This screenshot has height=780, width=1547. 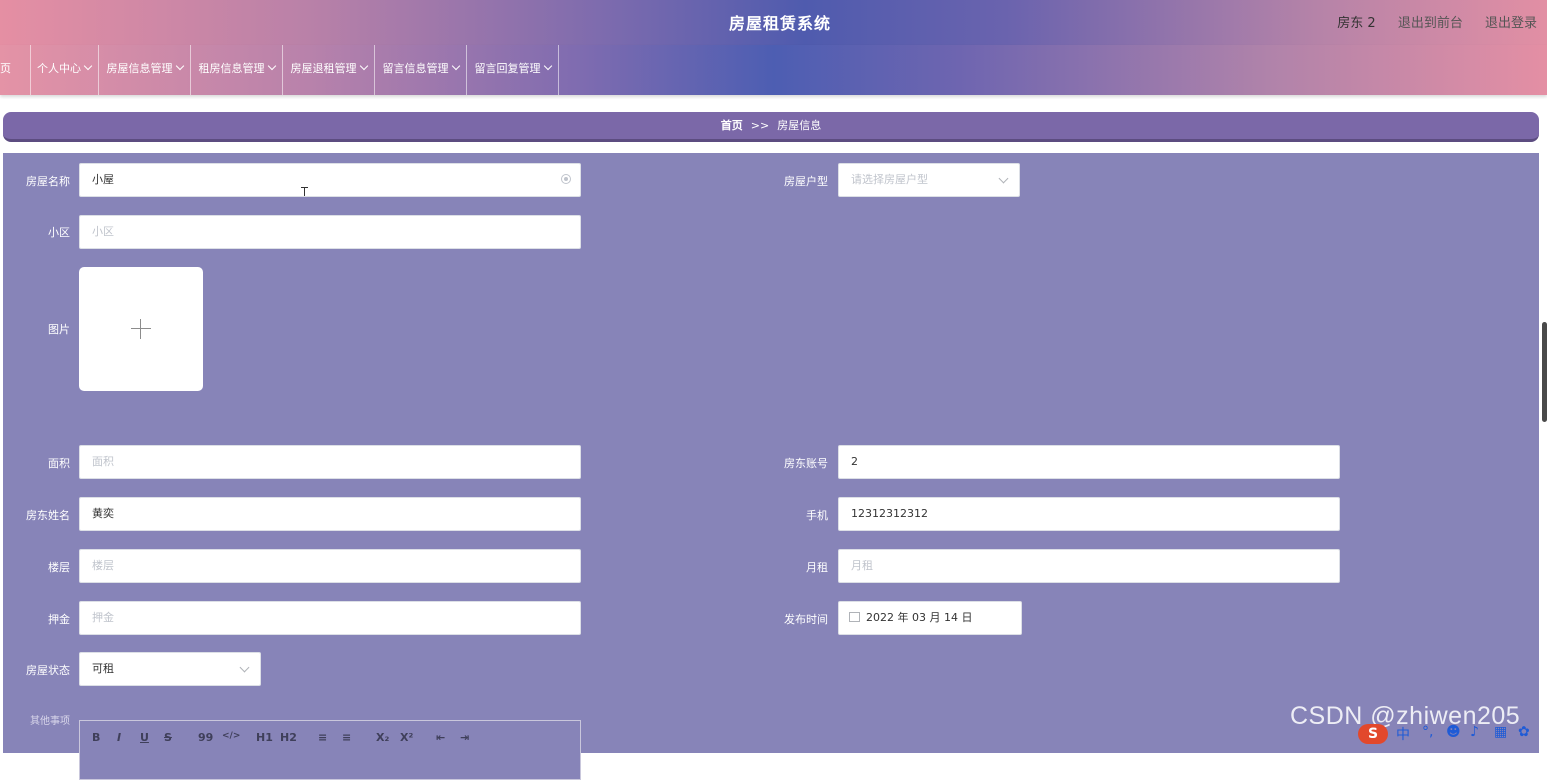 I want to click on subscript-button: X₂, so click(x=382, y=737).